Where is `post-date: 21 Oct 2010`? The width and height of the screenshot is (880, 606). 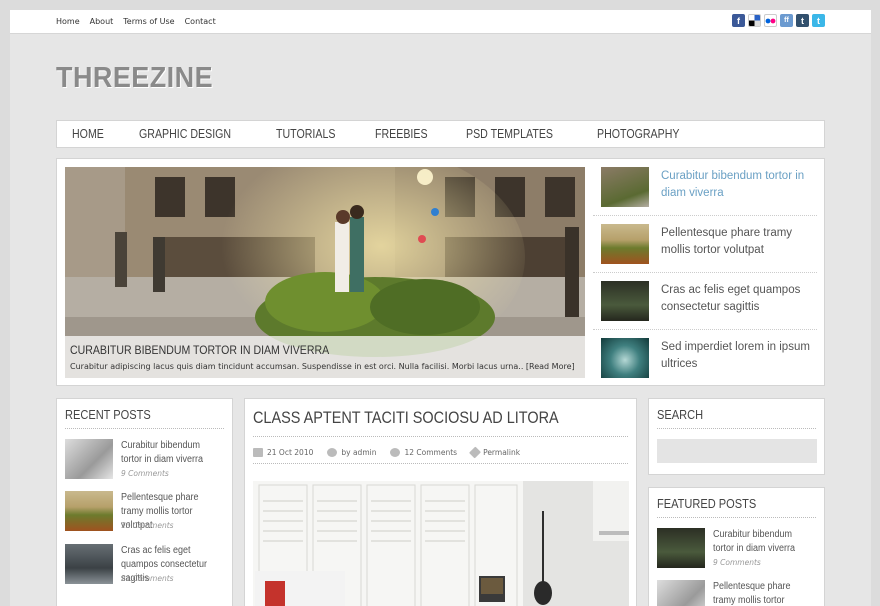 post-date: 21 Oct 2010 is located at coordinates (283, 452).